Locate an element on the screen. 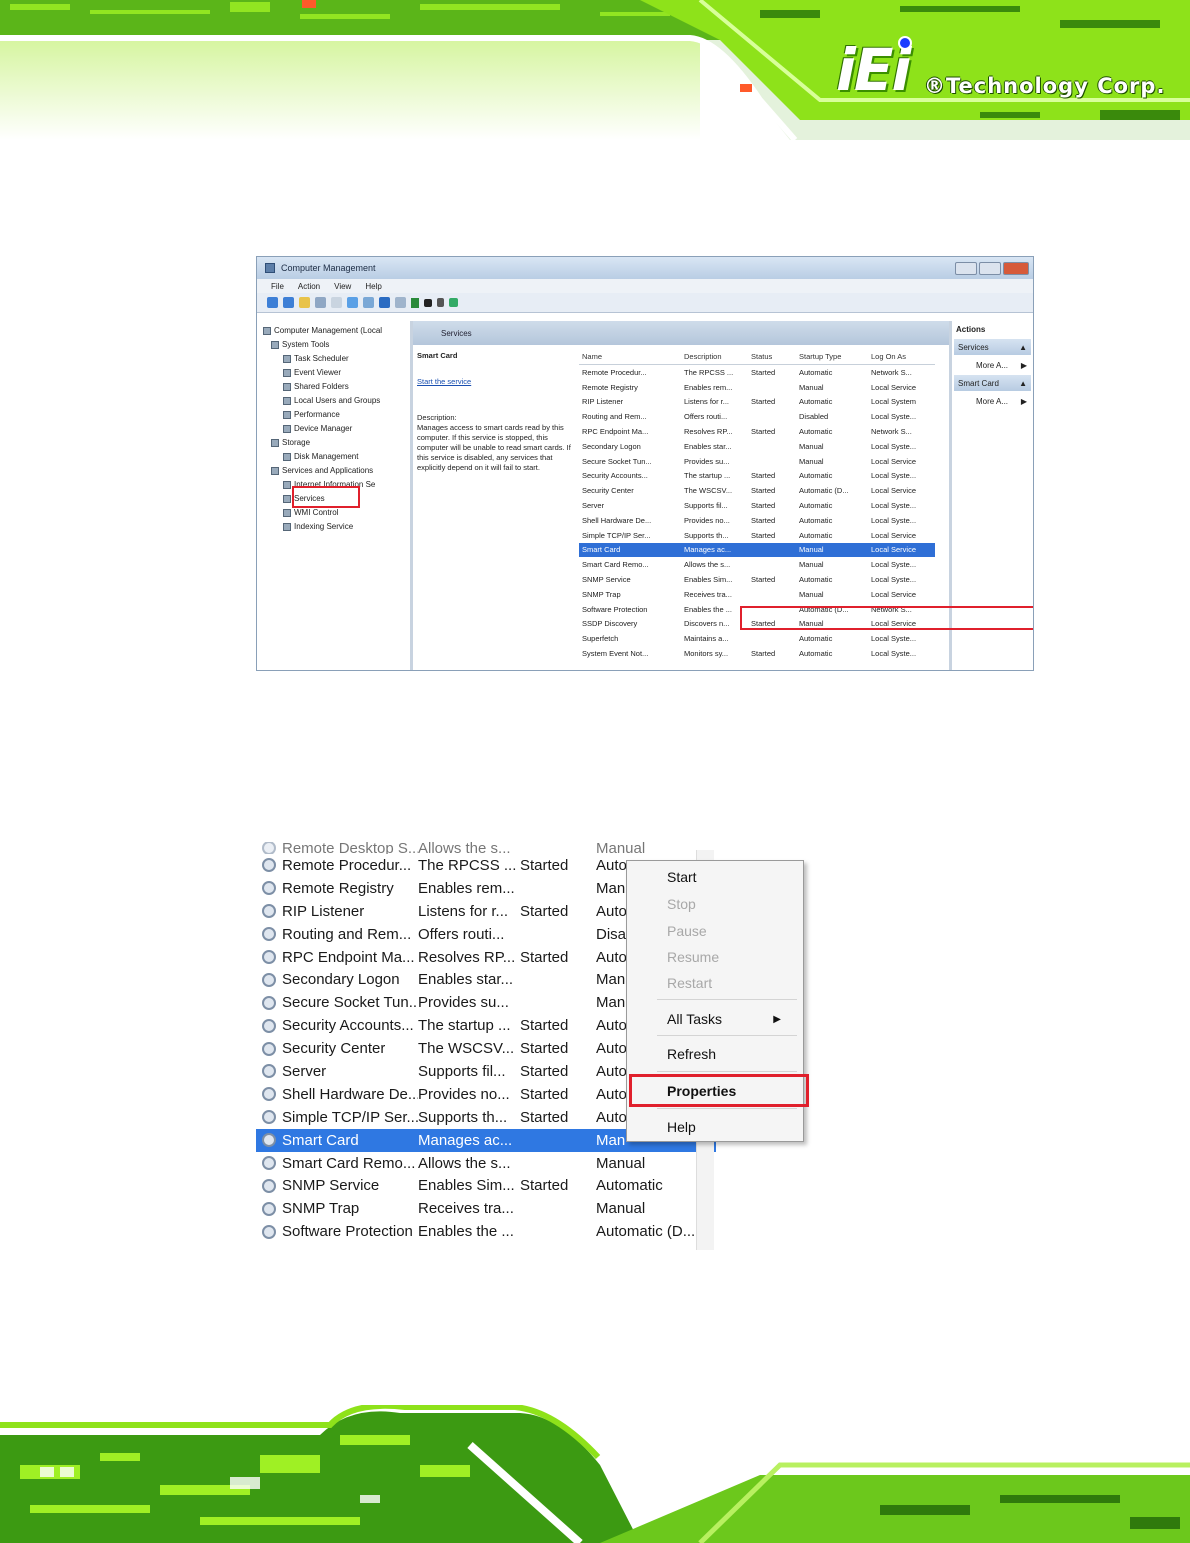  folder-icon is located at coordinates (304, 302).